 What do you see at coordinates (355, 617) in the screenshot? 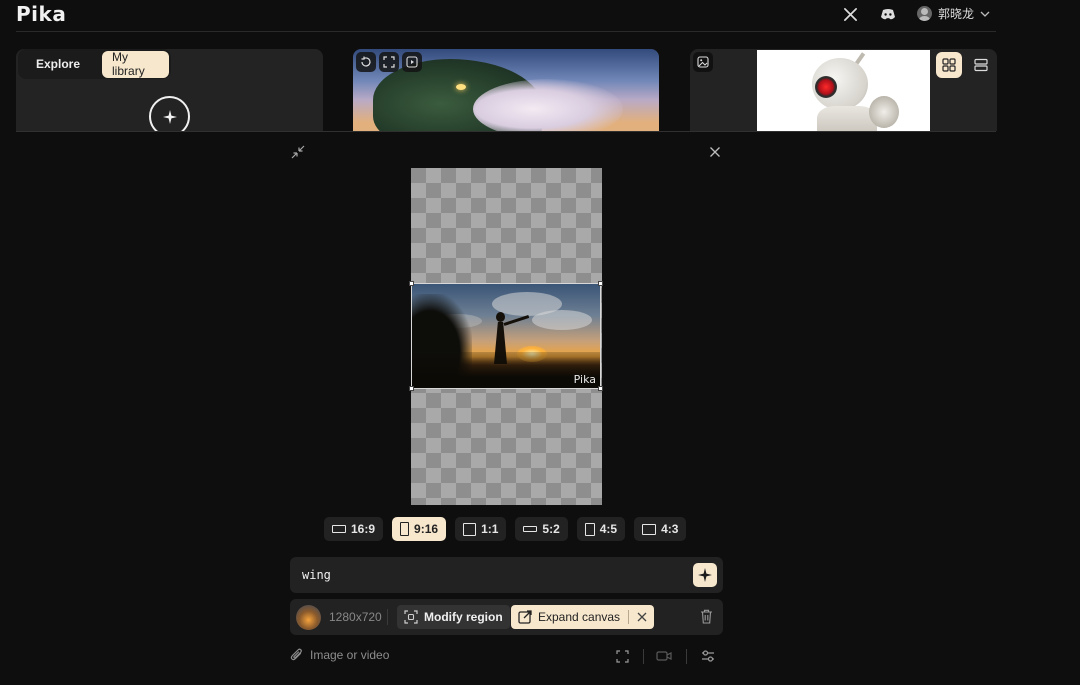
I see `resolution-label: 1280x720` at bounding box center [355, 617].